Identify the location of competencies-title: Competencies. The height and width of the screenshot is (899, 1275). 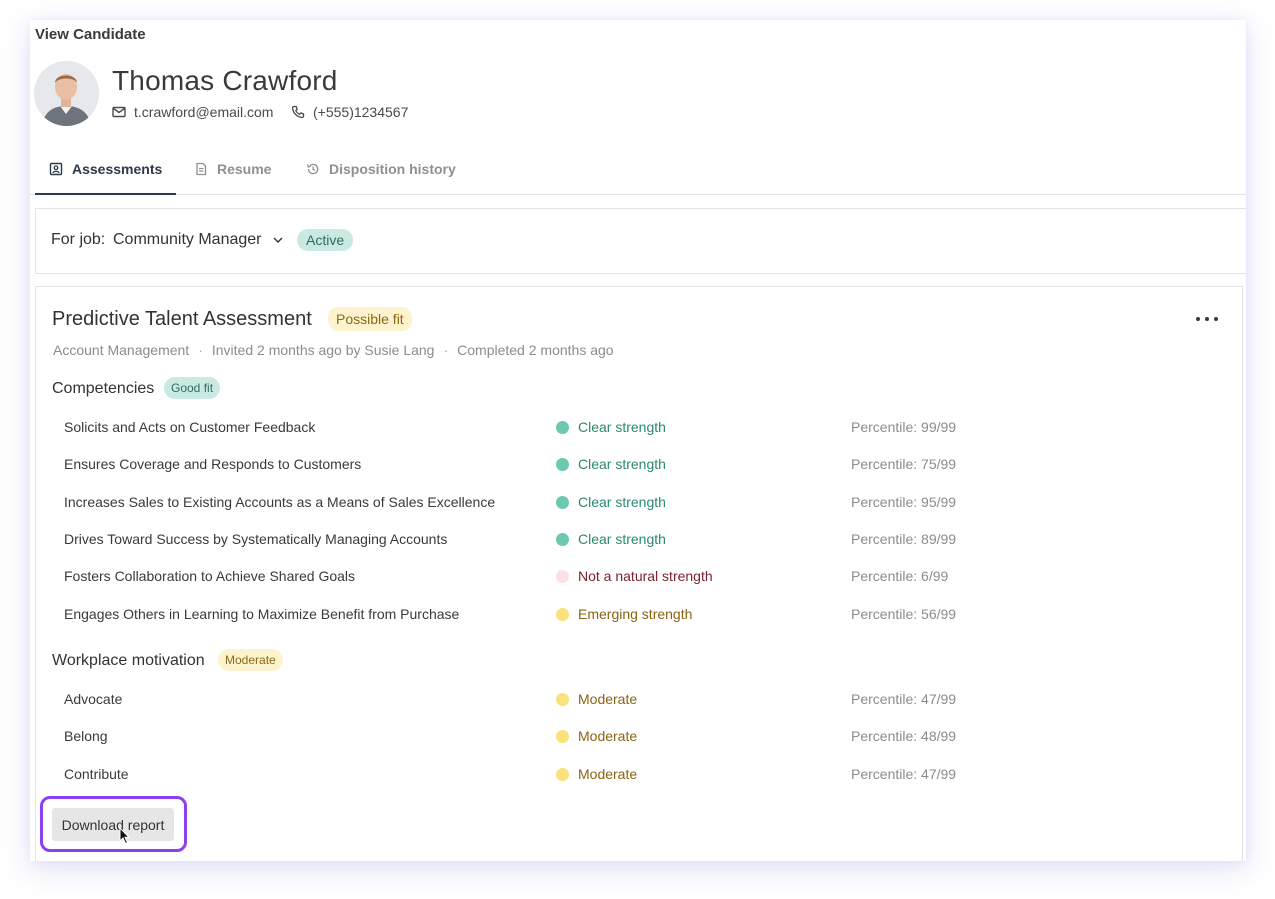
(103, 388).